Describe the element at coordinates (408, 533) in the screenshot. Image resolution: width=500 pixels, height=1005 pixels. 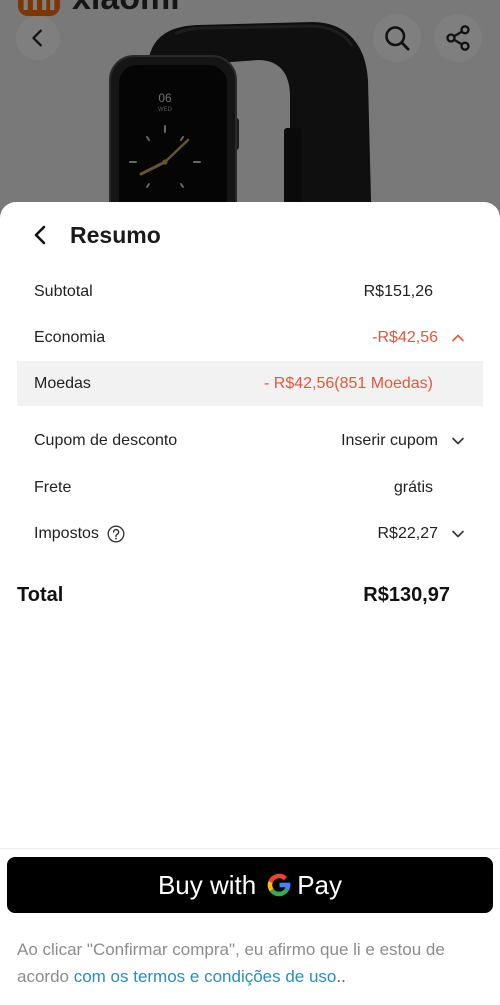
I see `taxes-value: R$22,27` at that location.